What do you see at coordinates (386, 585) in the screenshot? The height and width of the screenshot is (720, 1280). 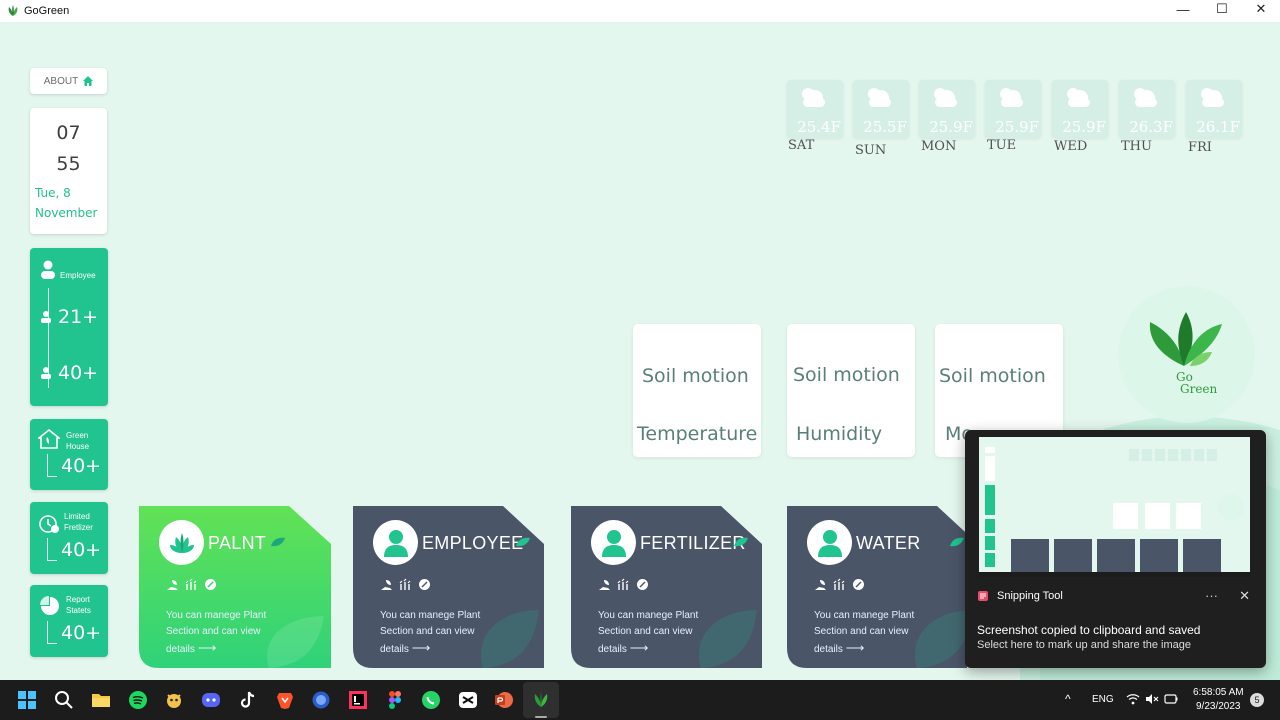 I see `plant-hand-icon` at bounding box center [386, 585].